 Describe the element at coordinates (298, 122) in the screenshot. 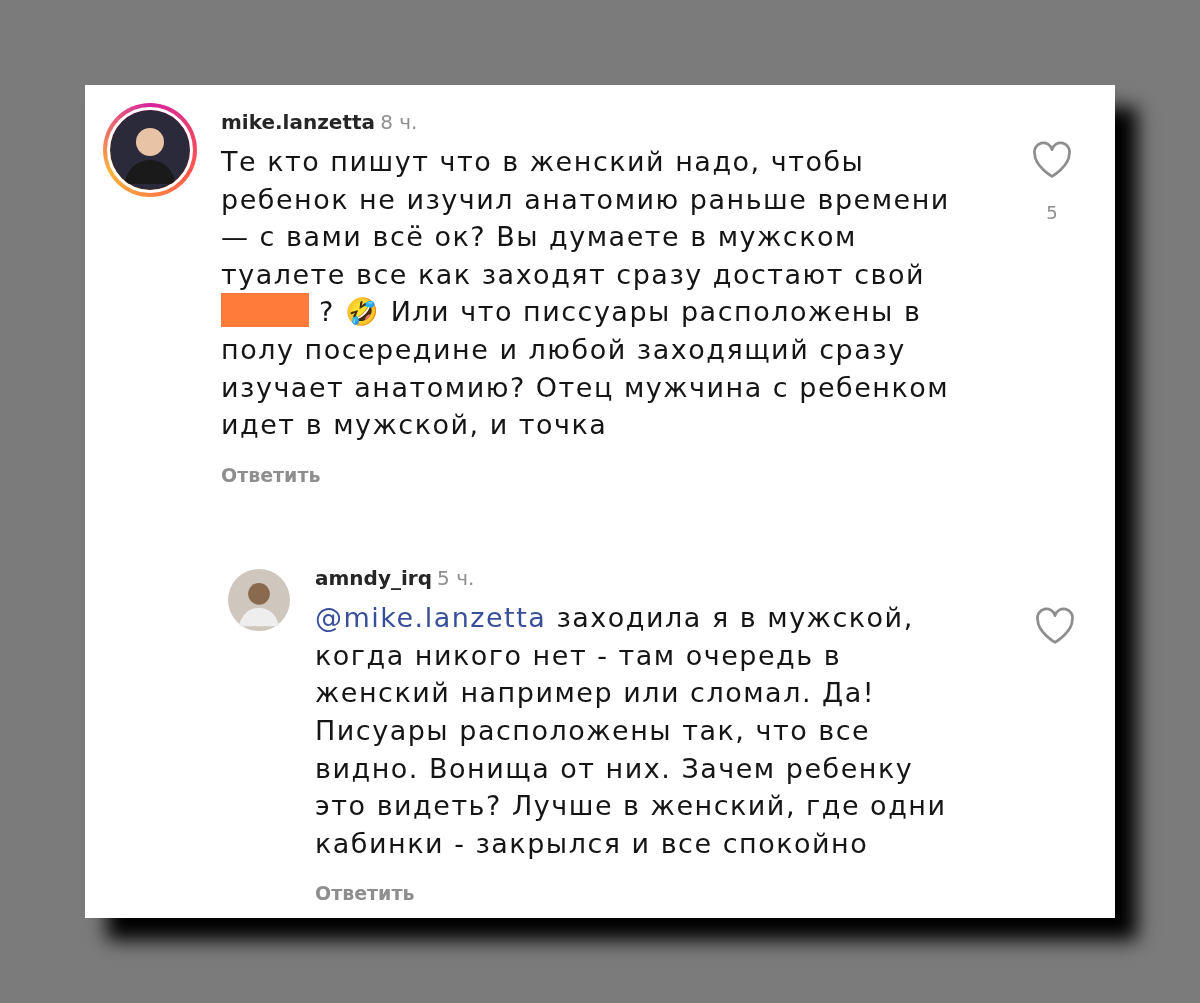

I see `username: mike.lanzetta` at that location.